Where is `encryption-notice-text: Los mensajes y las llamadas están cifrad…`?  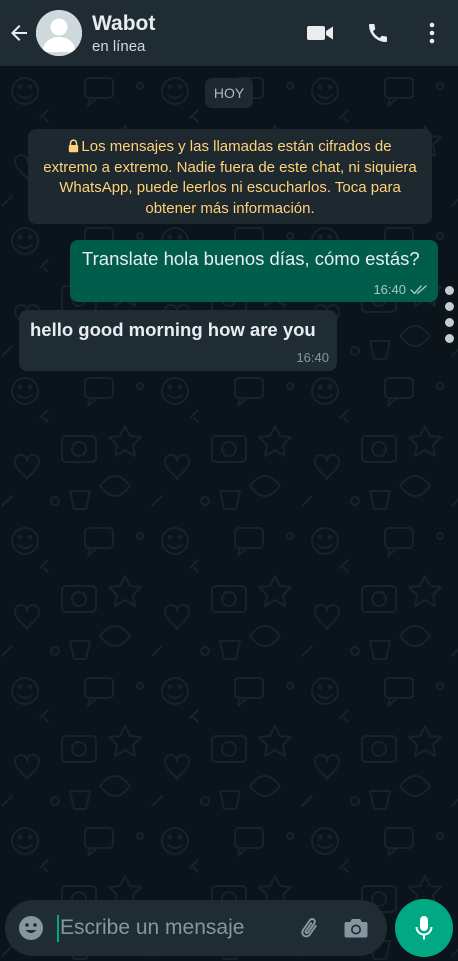 encryption-notice-text: Los mensajes y las llamadas están cifrad… is located at coordinates (230, 177).